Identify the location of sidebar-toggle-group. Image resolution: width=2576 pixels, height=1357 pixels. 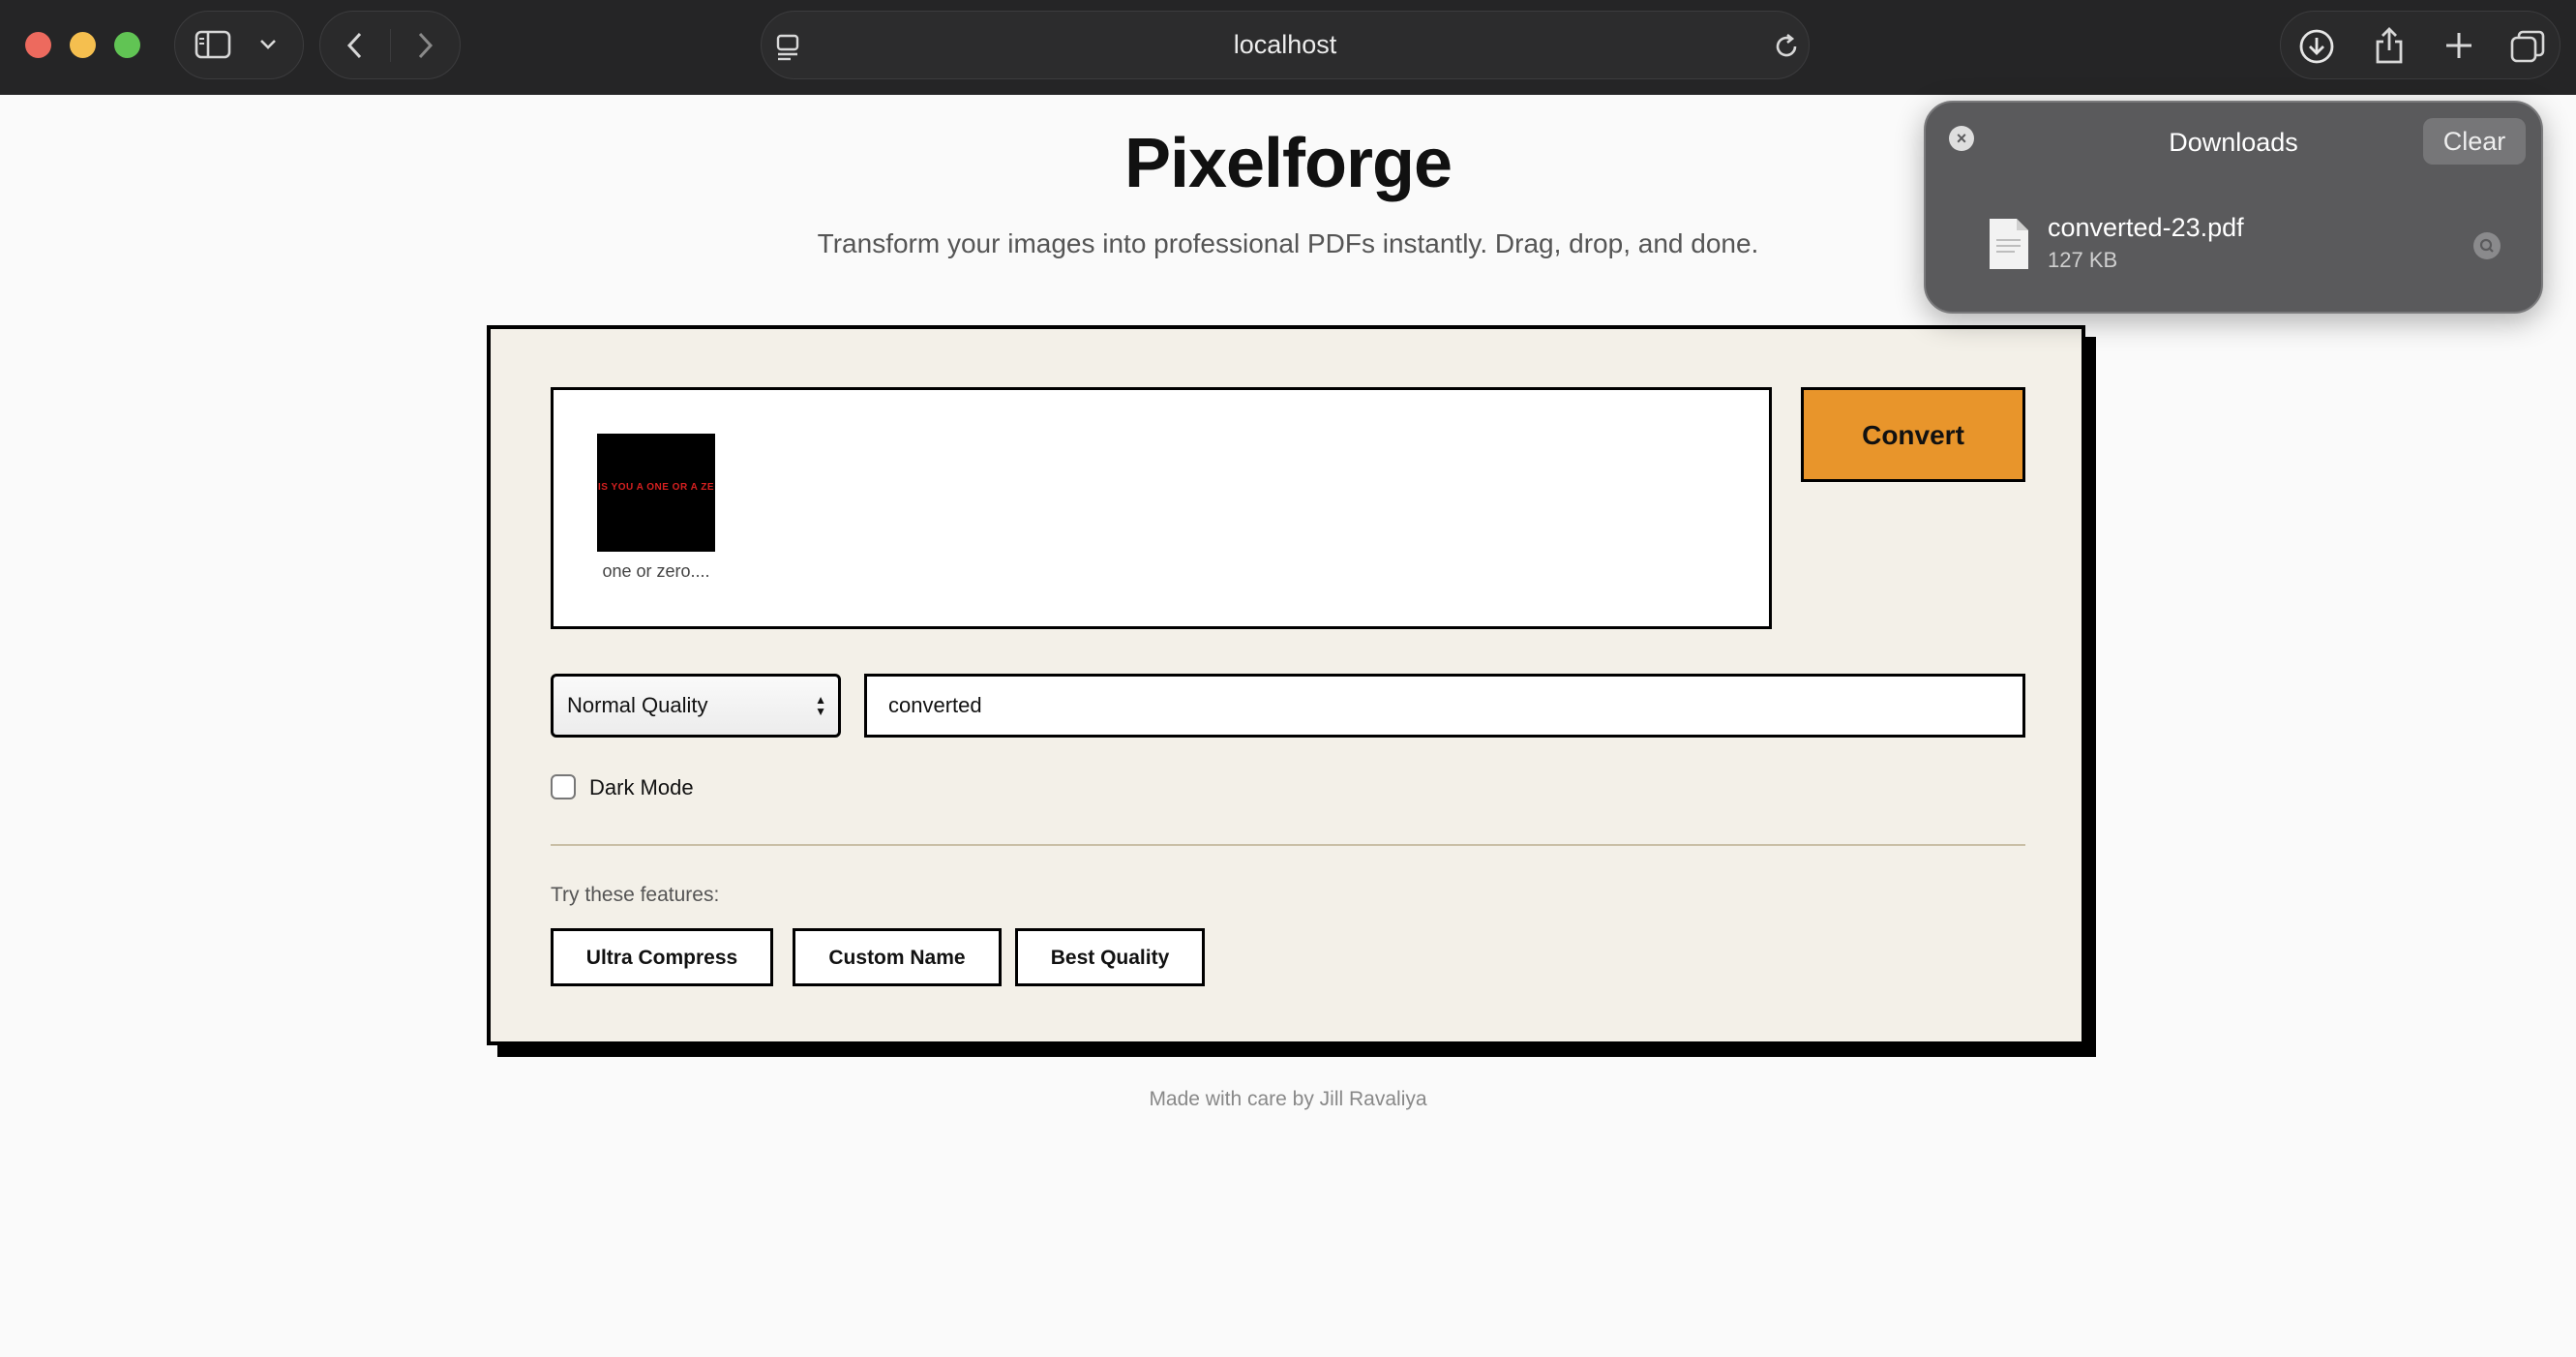
(239, 45).